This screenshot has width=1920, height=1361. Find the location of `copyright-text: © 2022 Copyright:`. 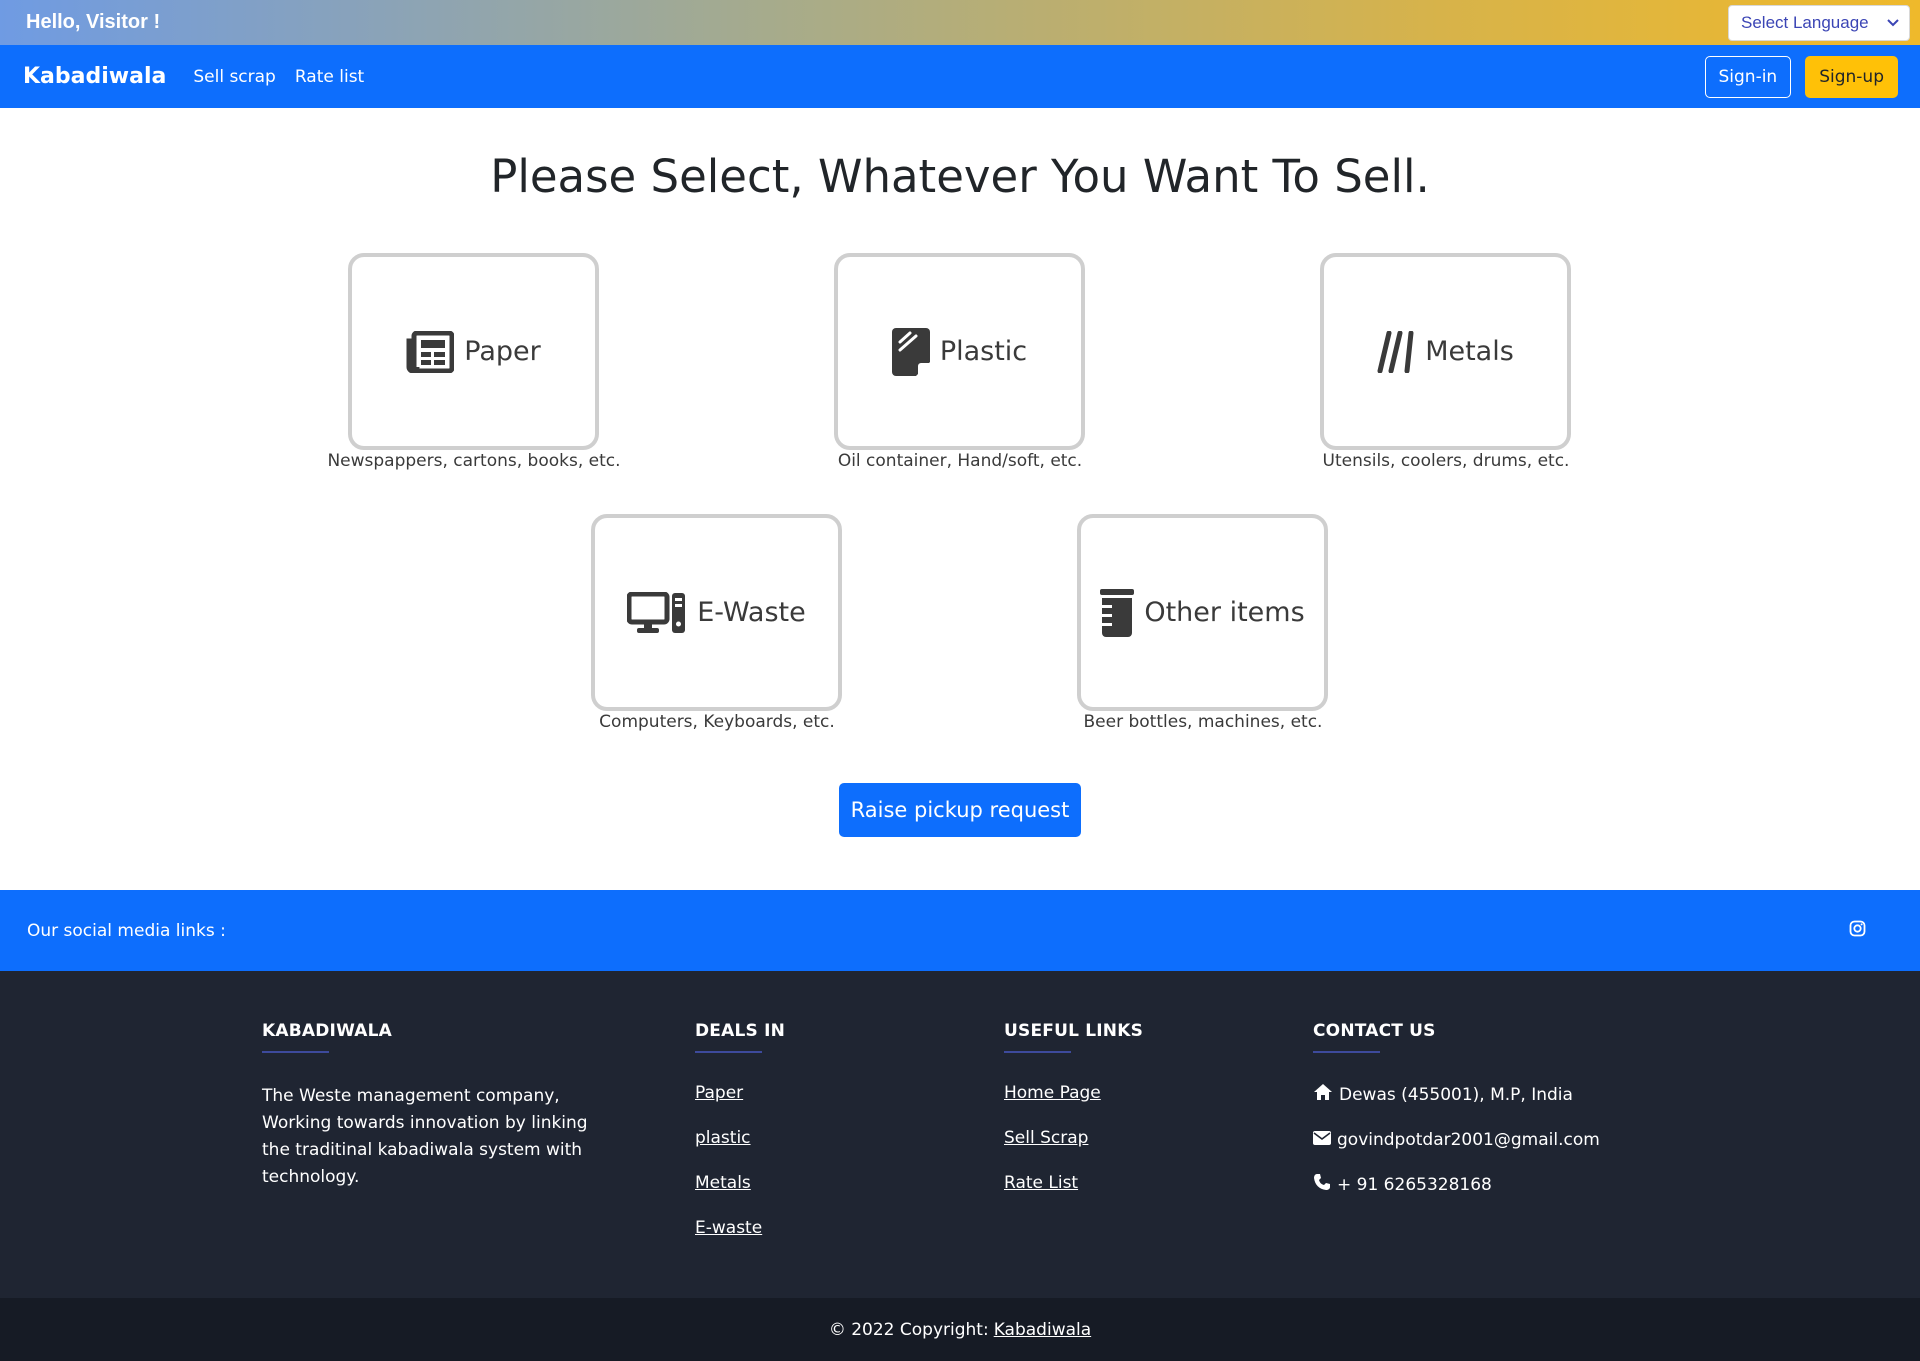

copyright-text: © 2022 Copyright: is located at coordinates (908, 1329).